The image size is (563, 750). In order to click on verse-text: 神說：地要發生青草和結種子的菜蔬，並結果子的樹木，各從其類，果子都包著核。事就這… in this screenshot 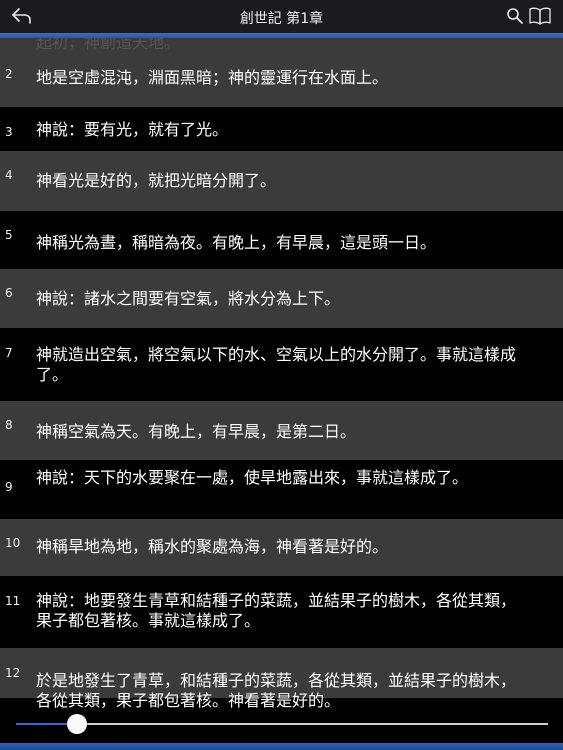, I will do `click(276, 610)`.